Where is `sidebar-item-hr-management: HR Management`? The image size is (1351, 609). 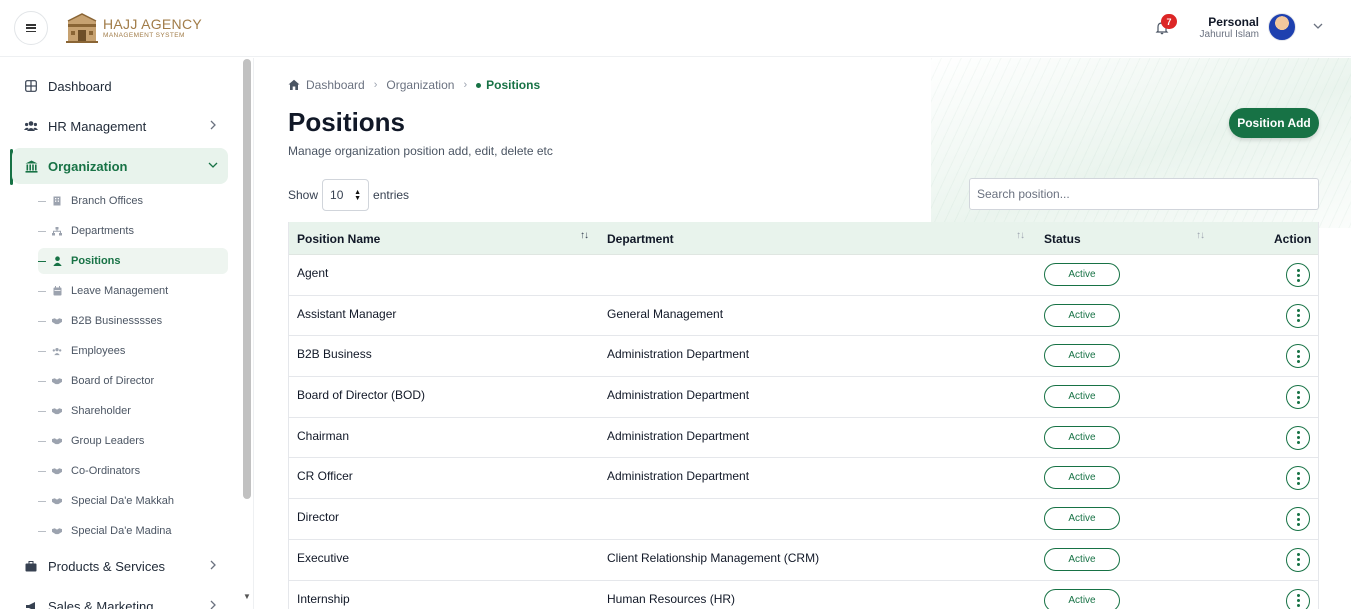
sidebar-item-hr-management: HR Management is located at coordinates (120, 126).